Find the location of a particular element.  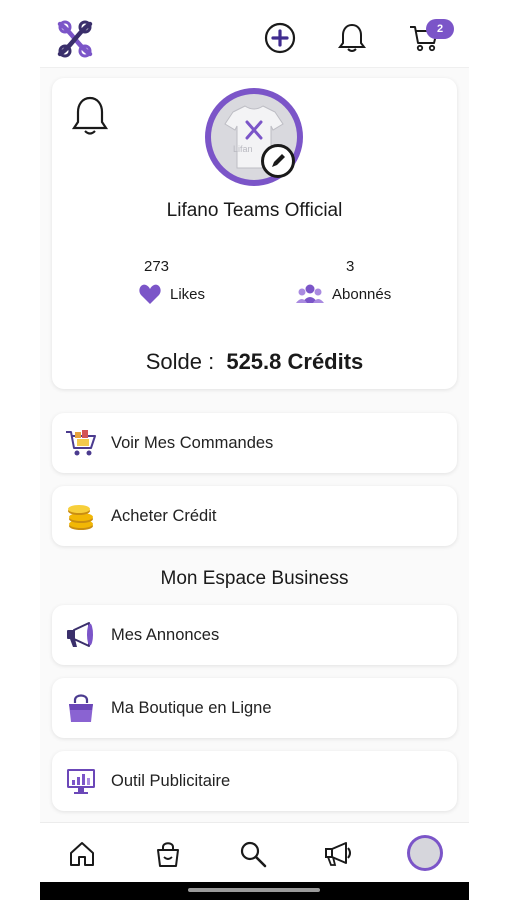

shopping-cart-icon is located at coordinates (81, 443).